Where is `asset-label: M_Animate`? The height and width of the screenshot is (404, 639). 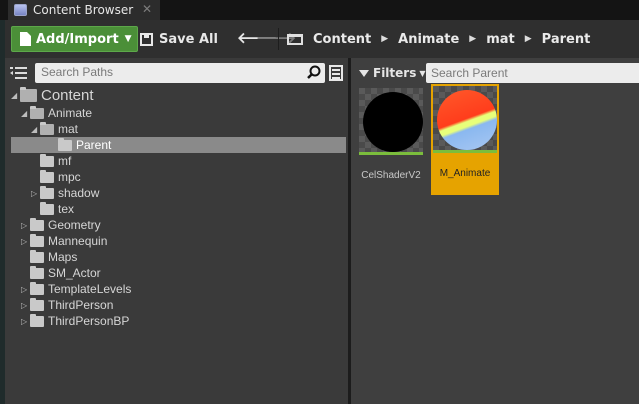 asset-label: M_Animate is located at coordinates (465, 173).